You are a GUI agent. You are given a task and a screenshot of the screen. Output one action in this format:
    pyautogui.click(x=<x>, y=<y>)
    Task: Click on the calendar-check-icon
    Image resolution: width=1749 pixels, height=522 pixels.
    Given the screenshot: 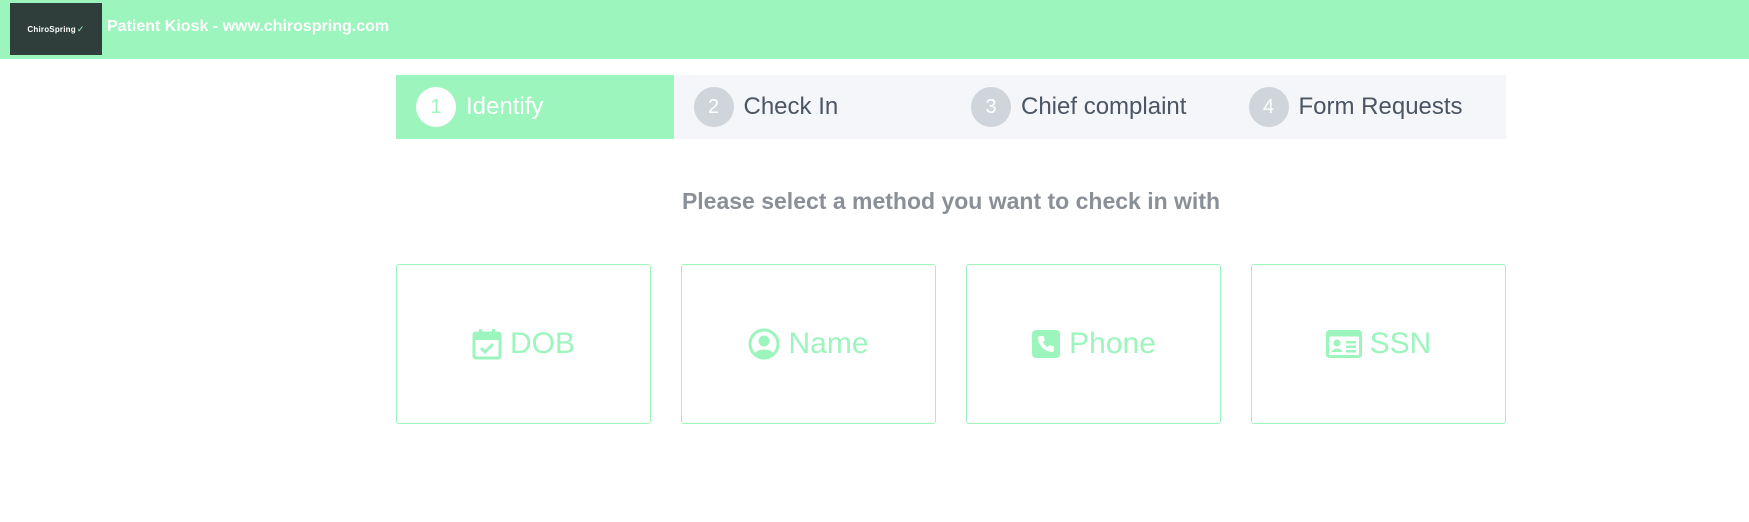 What is the action you would take?
    pyautogui.click(x=487, y=344)
    